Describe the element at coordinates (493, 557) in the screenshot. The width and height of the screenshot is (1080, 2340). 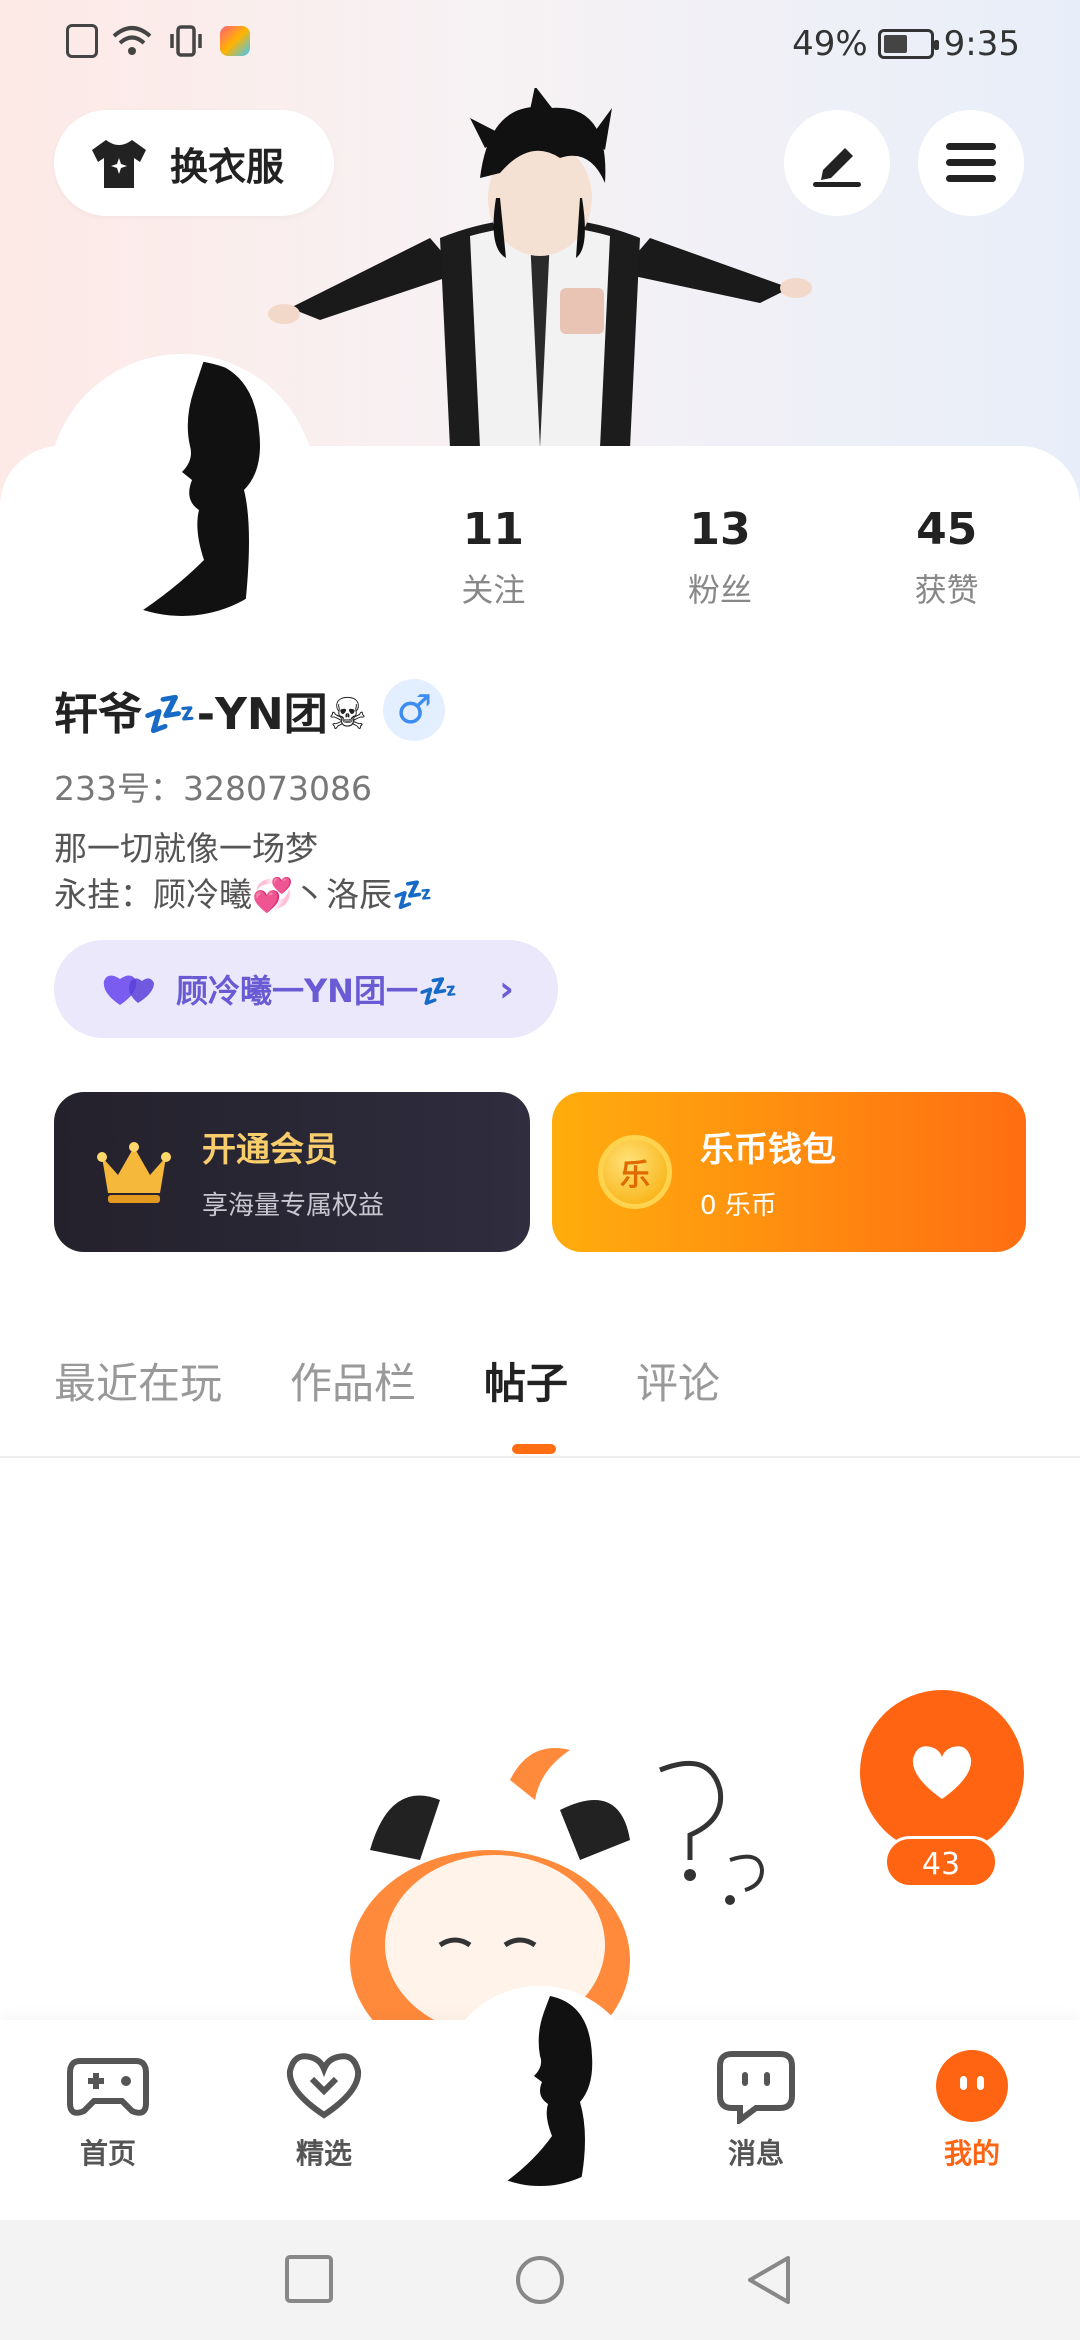
I see `following-stat: 11 关注` at that location.